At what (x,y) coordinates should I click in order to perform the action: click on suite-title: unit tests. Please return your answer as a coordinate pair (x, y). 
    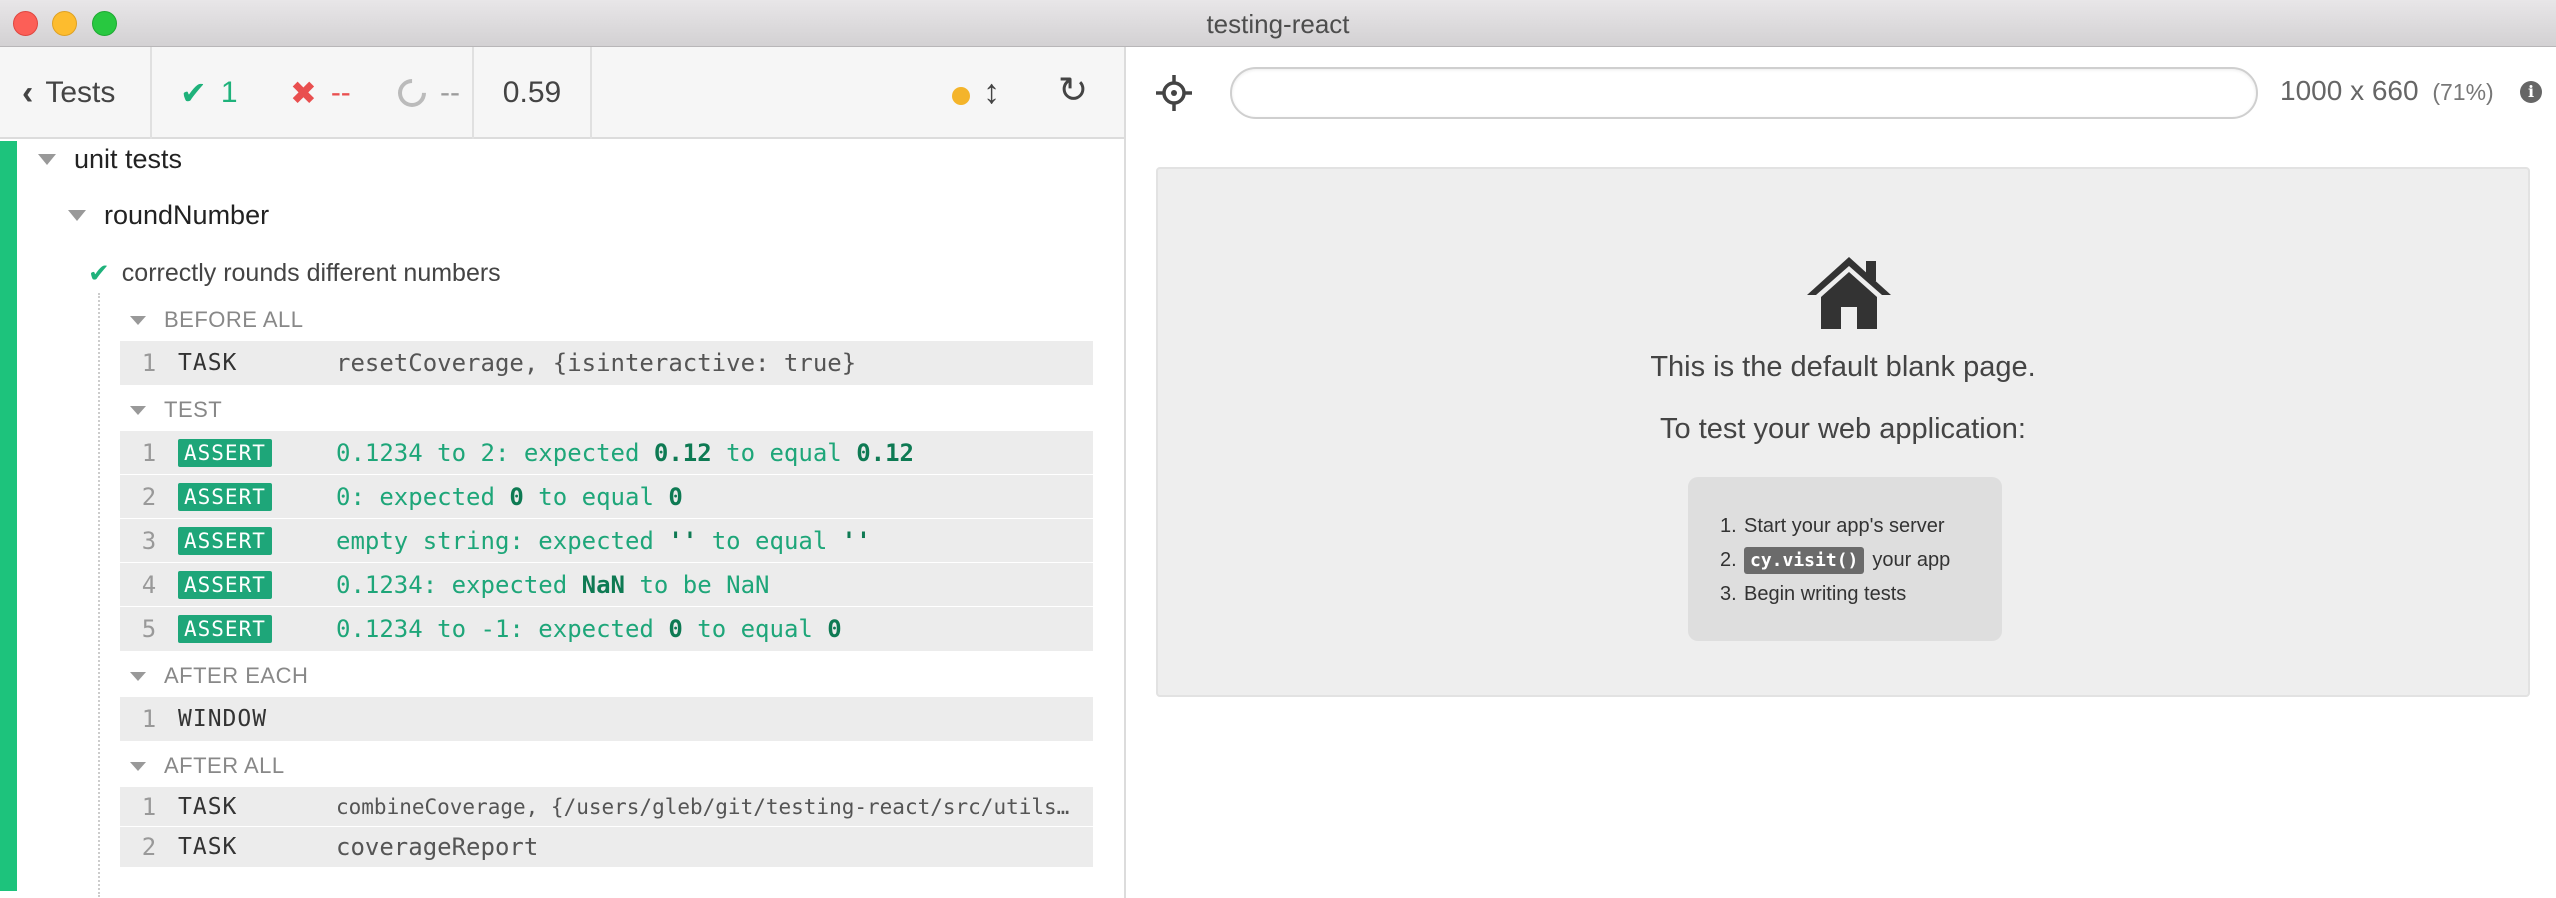
    Looking at the image, I should click on (128, 158).